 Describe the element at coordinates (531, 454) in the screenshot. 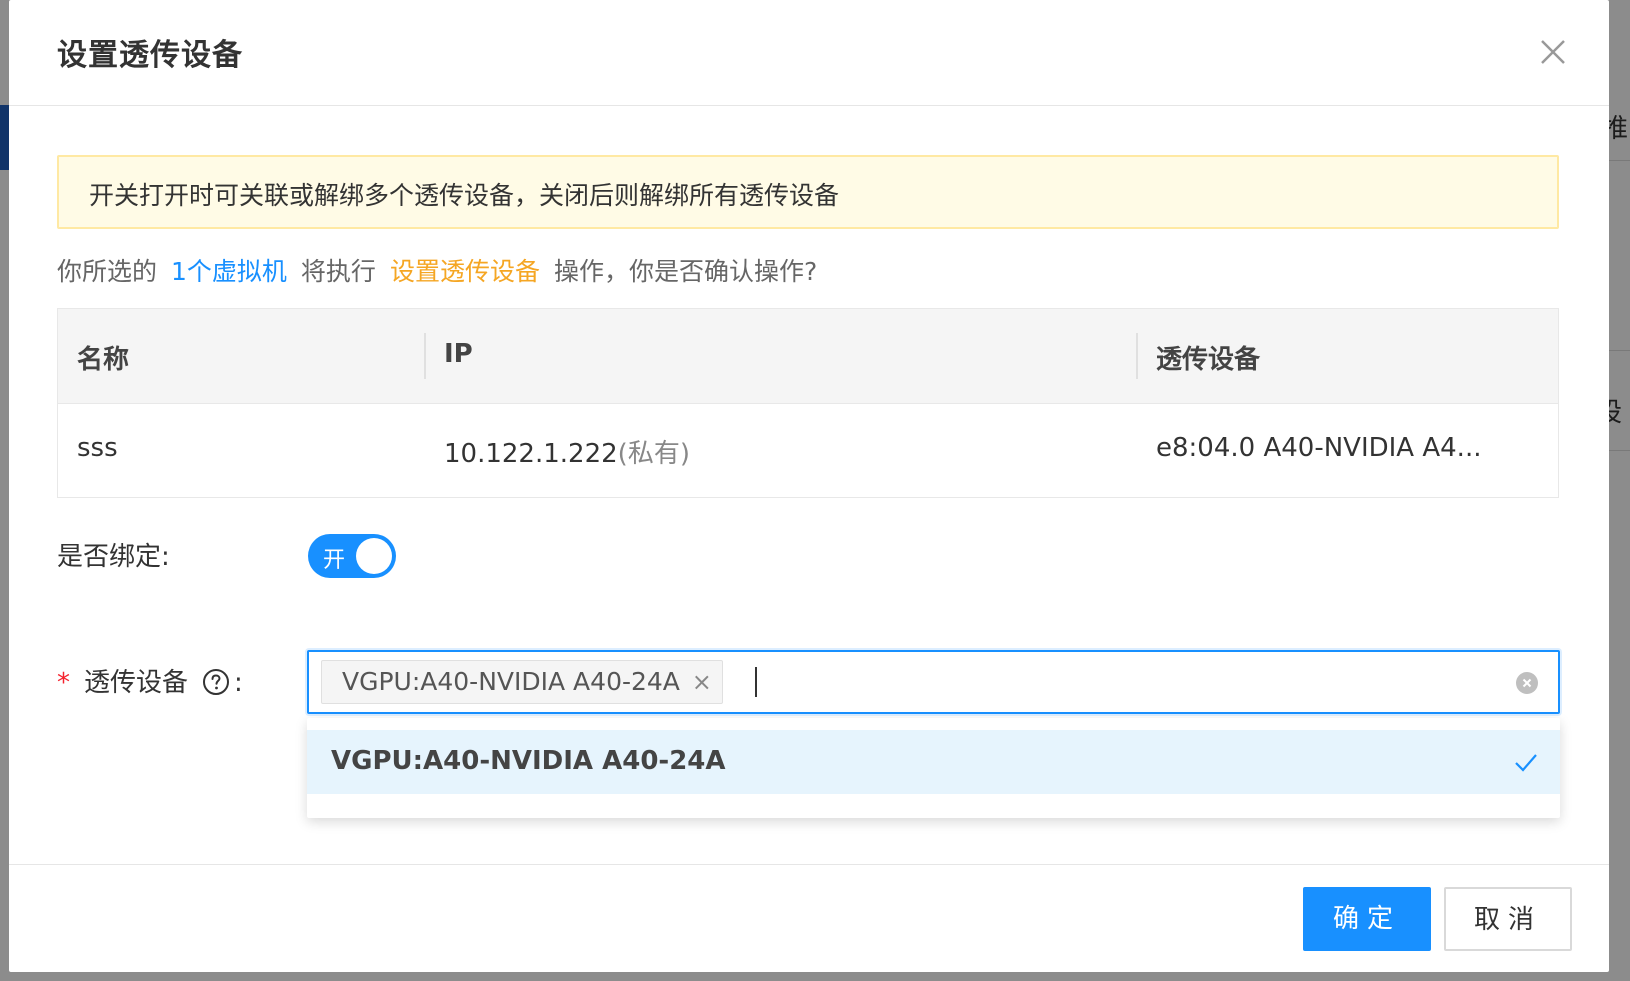

I see `ip-address: 10.122.1.222` at that location.